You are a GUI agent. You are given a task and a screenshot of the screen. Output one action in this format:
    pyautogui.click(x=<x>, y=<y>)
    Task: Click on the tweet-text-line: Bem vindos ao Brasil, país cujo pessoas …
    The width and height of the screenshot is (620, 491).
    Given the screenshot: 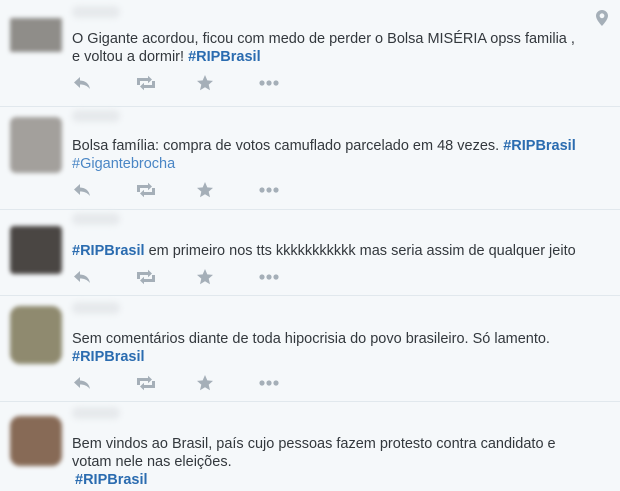 What is the action you would take?
    pyautogui.click(x=314, y=444)
    